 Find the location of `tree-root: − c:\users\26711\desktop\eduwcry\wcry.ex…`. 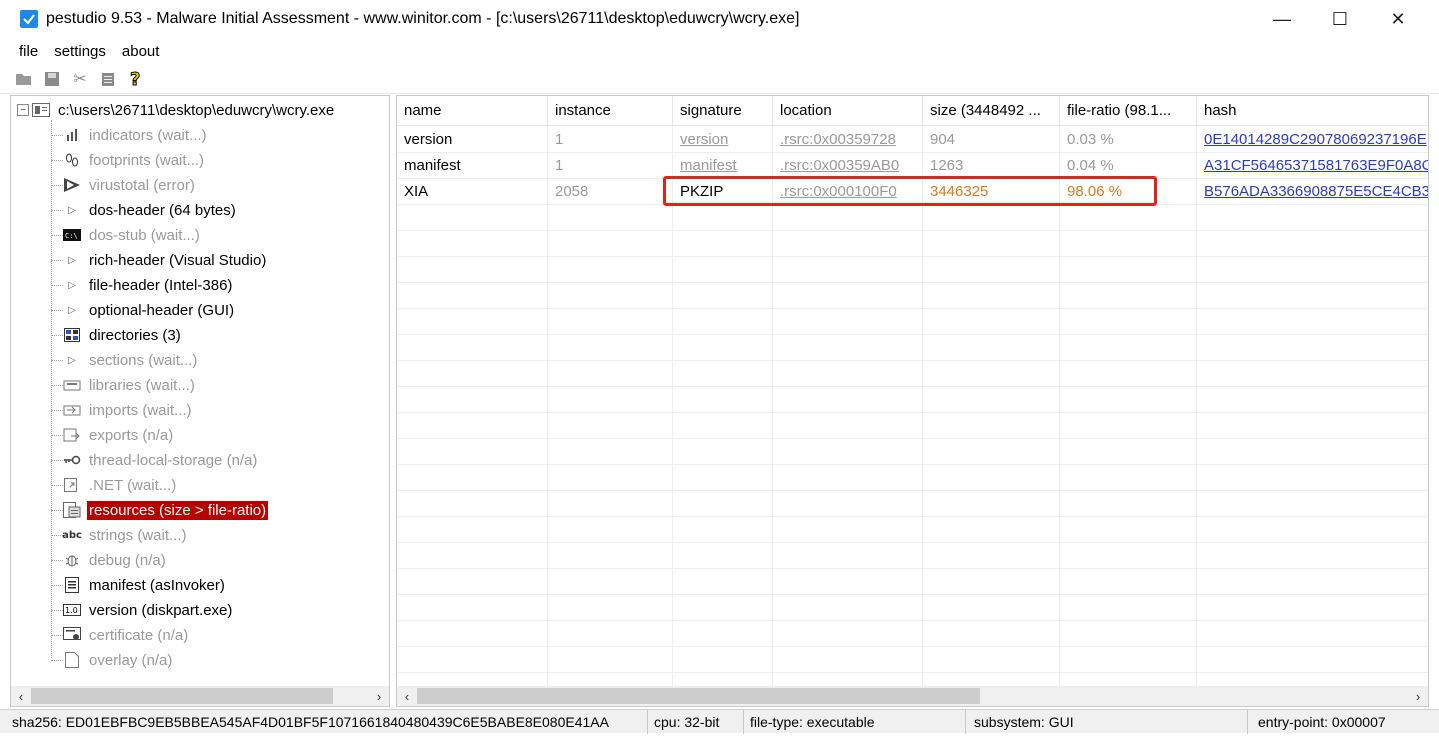

tree-root: − c:\users\26711\desktop\eduwcry\wcry.ex… is located at coordinates (176, 110).